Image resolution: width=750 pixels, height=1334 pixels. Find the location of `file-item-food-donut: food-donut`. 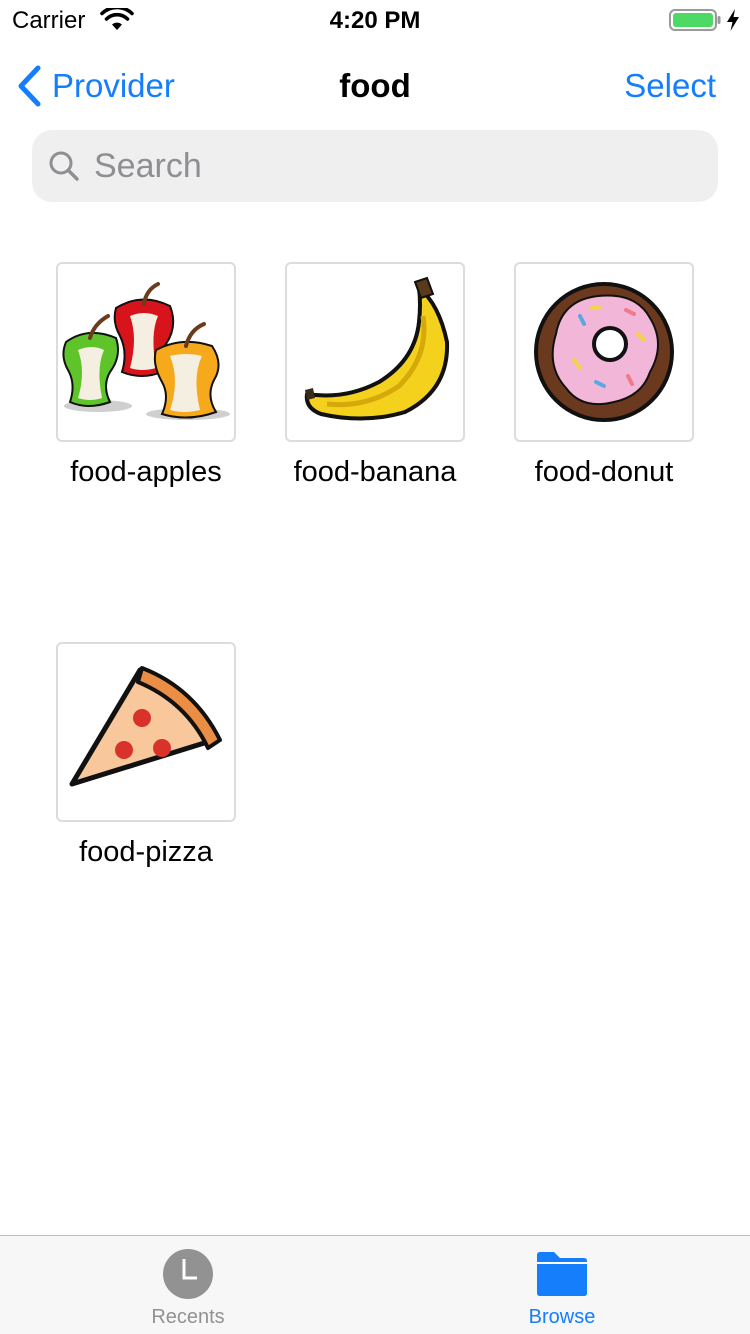

file-item-food-donut: food-donut is located at coordinates (604, 375).